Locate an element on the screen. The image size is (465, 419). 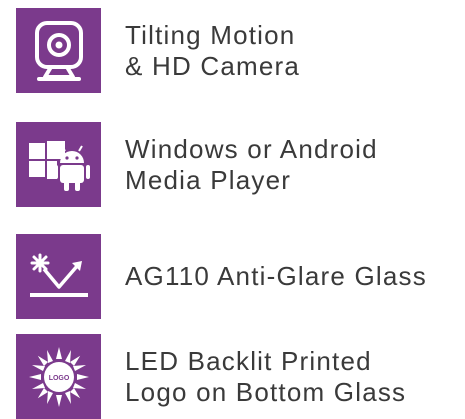
feature-anti-glare-line-1: AG110 Anti-Glare Glass is located at coordinates (276, 276).